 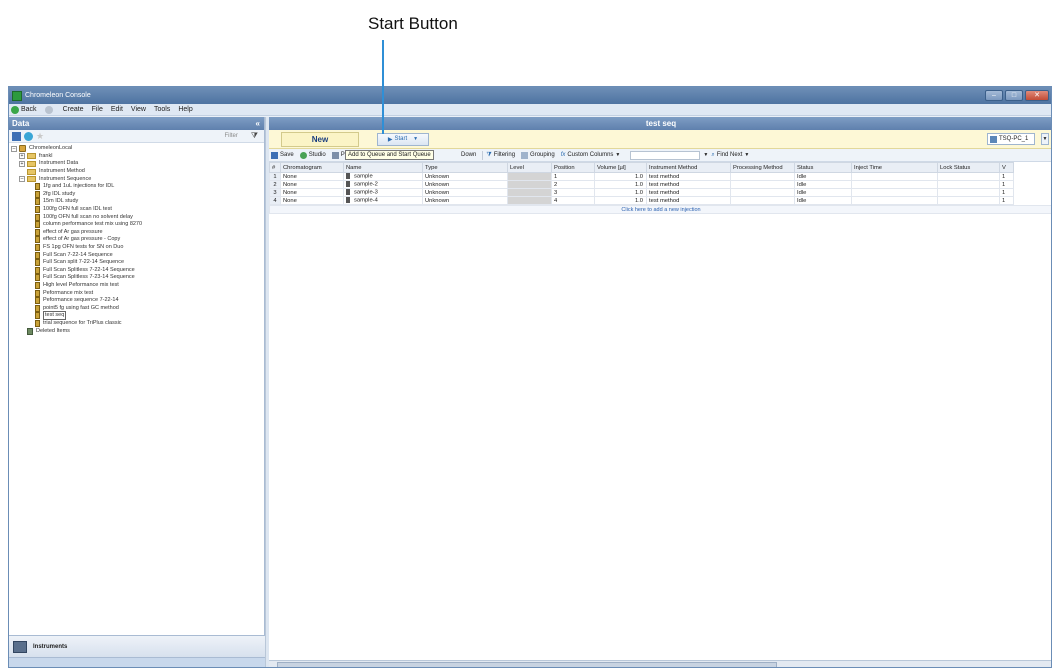 What do you see at coordinates (573, 184) in the screenshot?
I see `cell-position: 2` at bounding box center [573, 184].